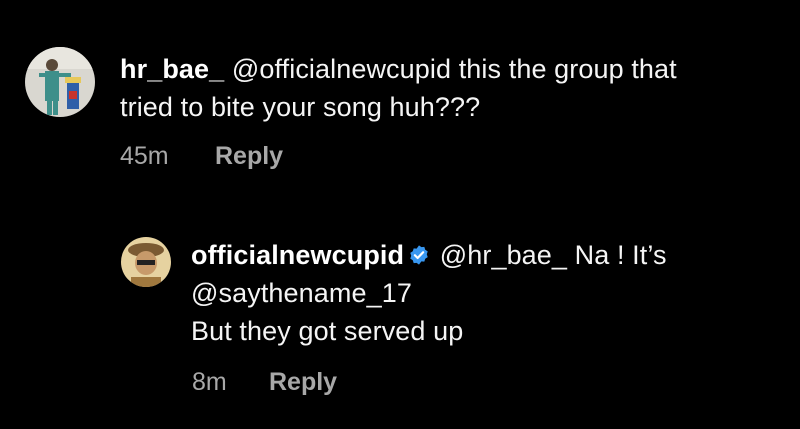 Image resolution: width=800 pixels, height=429 pixels. Describe the element at coordinates (144, 156) in the screenshot. I see `comment-timestamp: 45m` at that location.